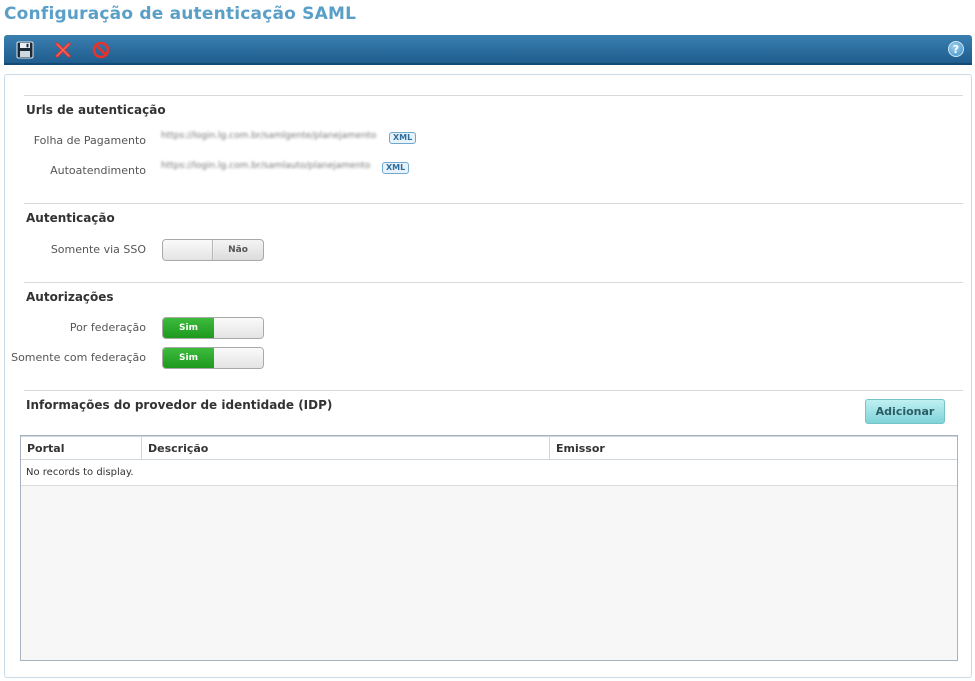  I want to click on sso-toggle: Não, so click(213, 250).